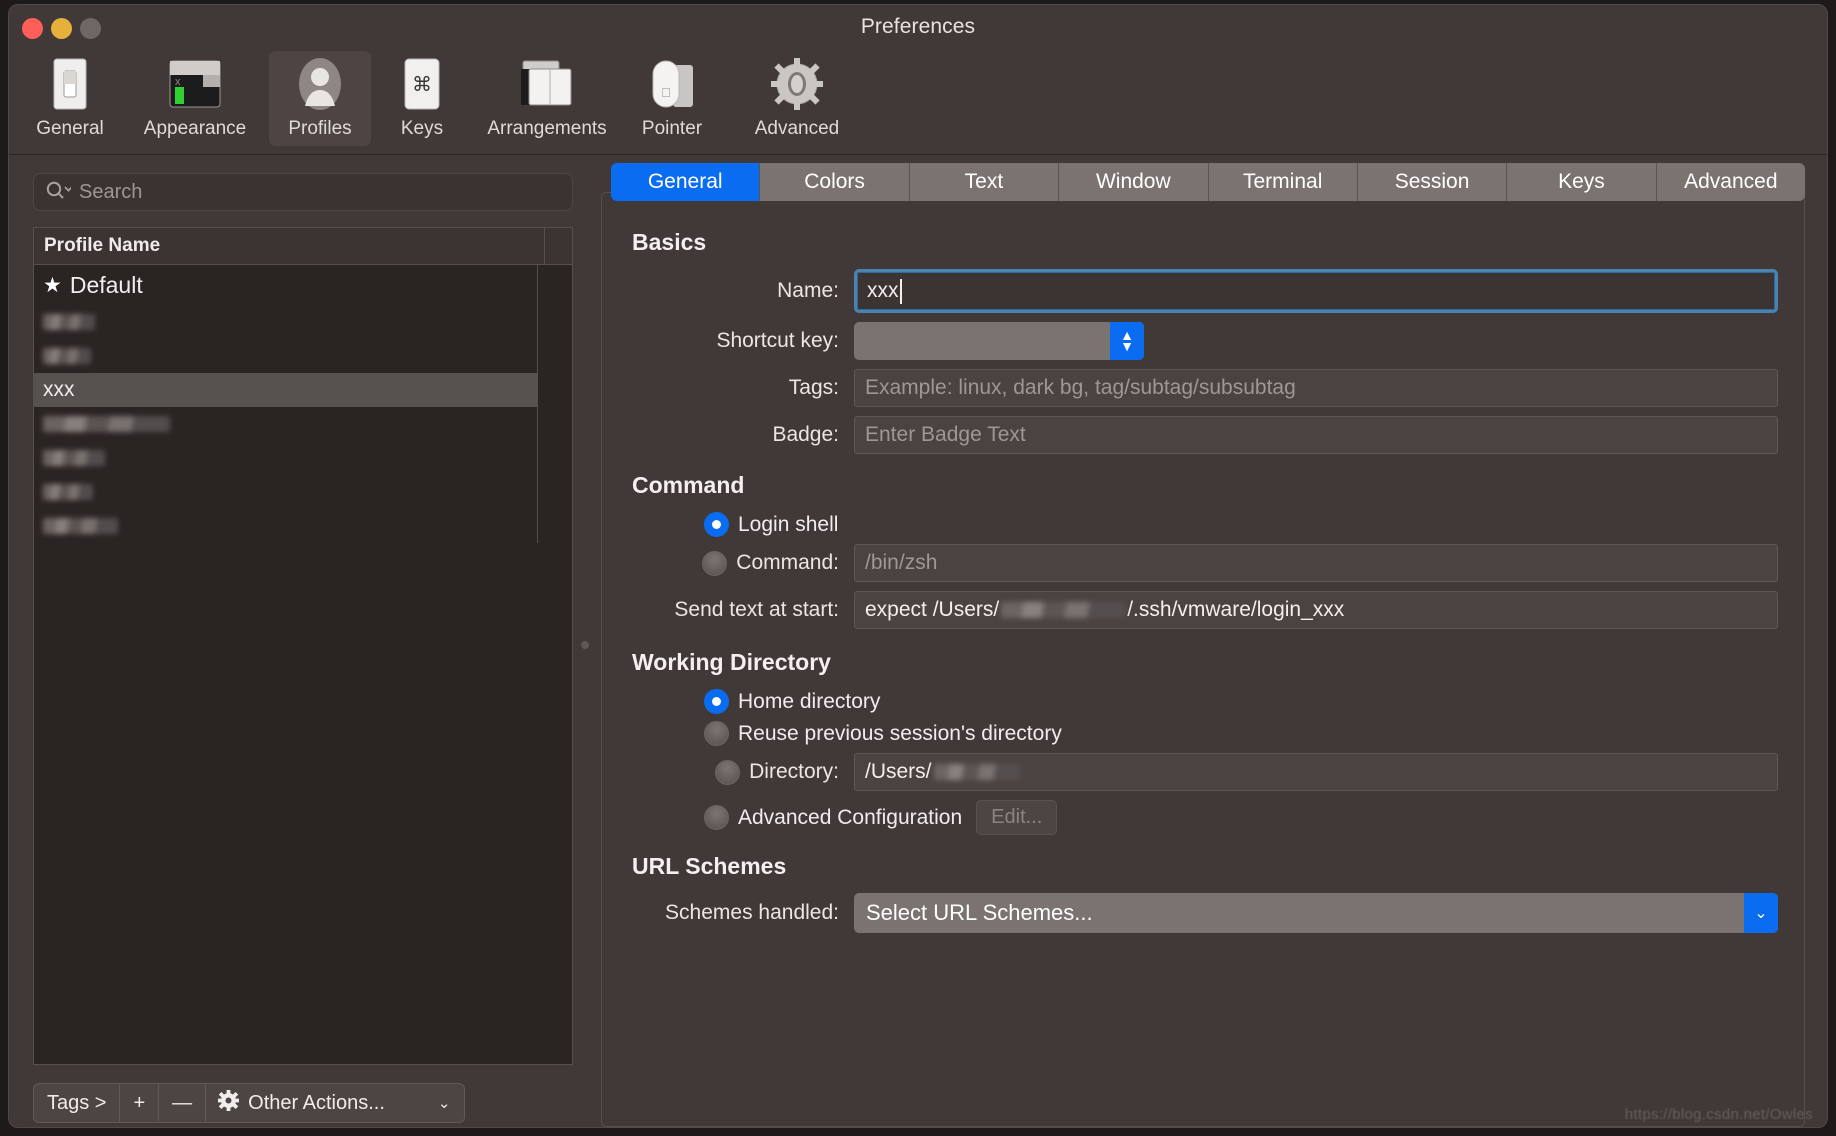 The width and height of the screenshot is (1836, 1136). I want to click on login-shell-label: Login shell, so click(788, 524).